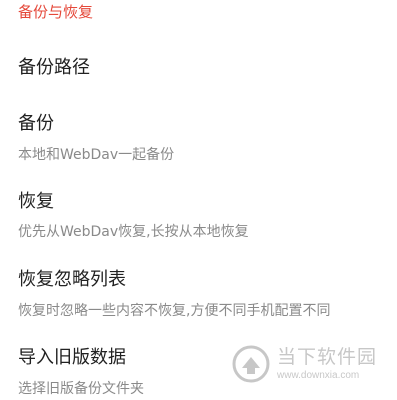  Describe the element at coordinates (36, 123) in the screenshot. I see `backup-title: 备份` at that location.